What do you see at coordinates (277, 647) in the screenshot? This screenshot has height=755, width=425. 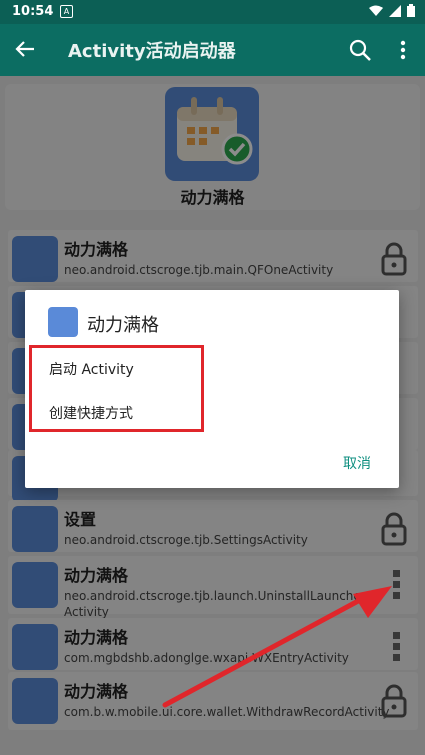 I see `annotation-arrow` at bounding box center [277, 647].